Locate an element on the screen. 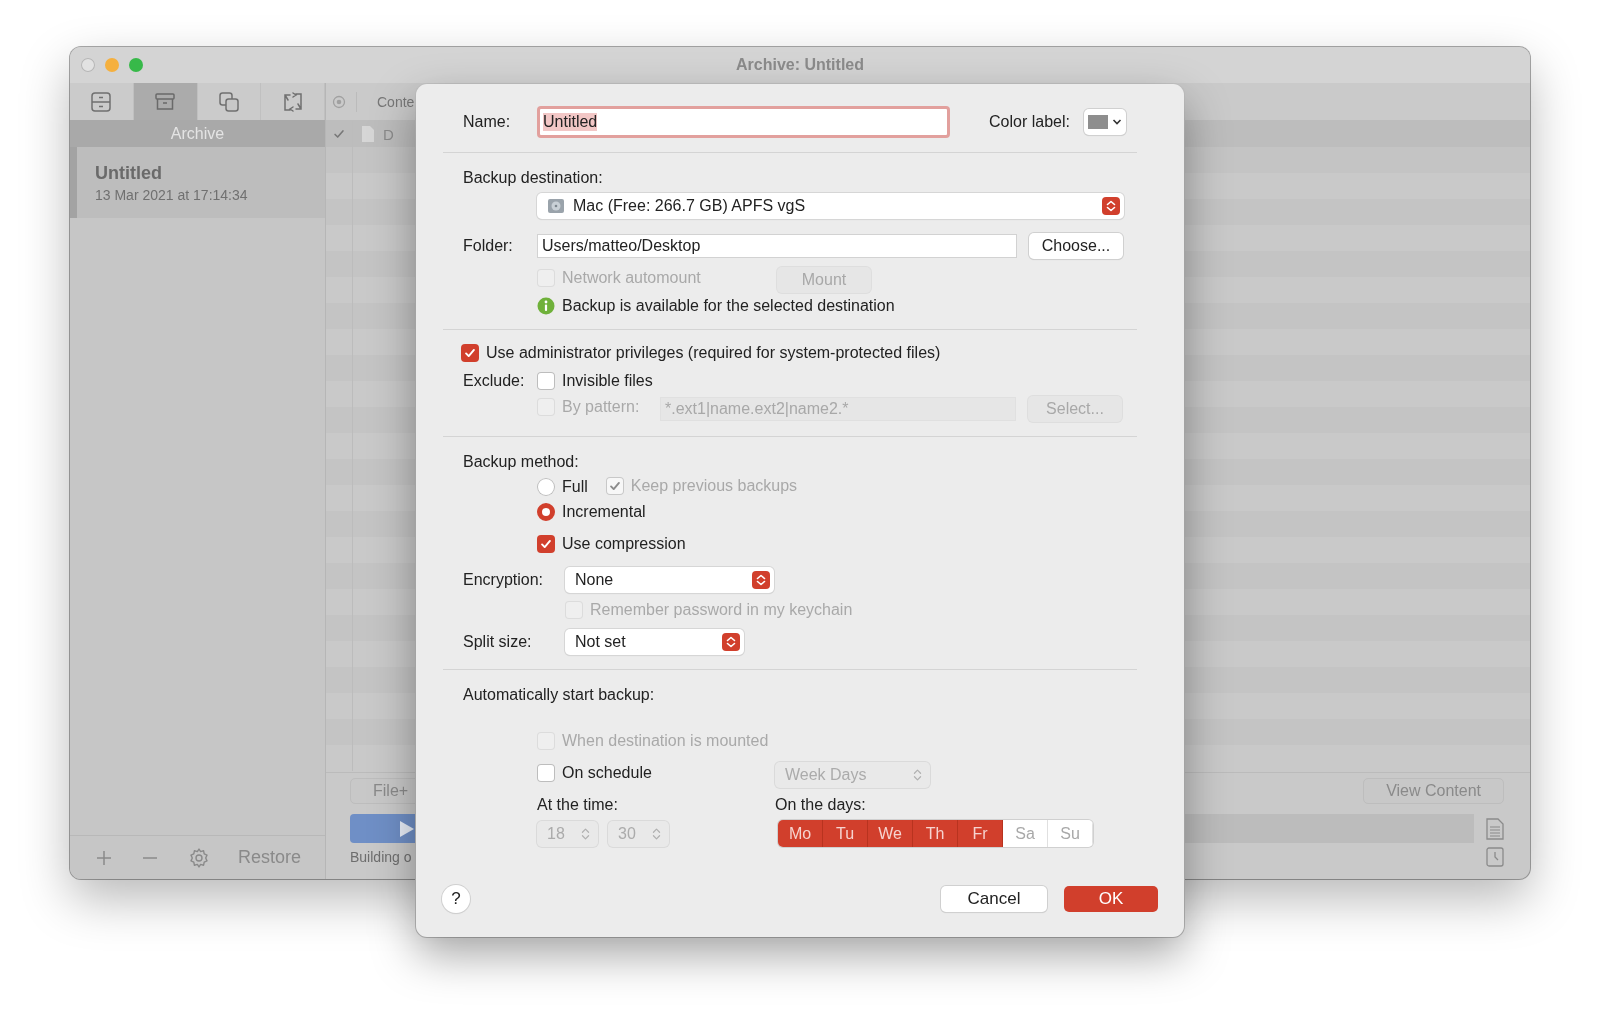 This screenshot has height=1031, width=1600. checkbox-label: By pattern: is located at coordinates (601, 407).